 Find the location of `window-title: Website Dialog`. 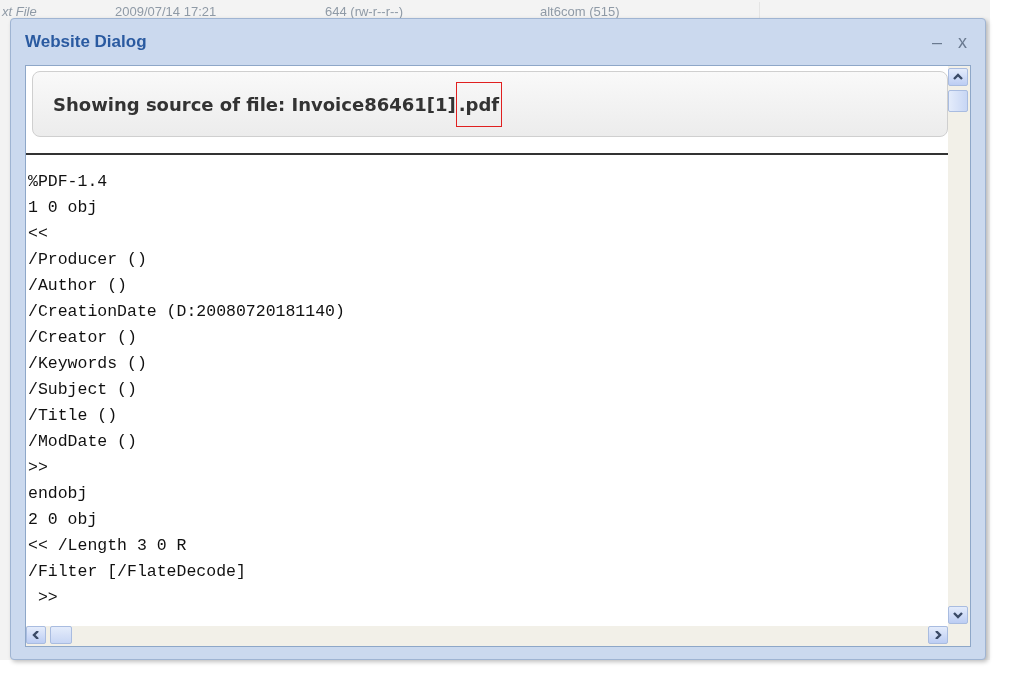

window-title: Website Dialog is located at coordinates (86, 42).